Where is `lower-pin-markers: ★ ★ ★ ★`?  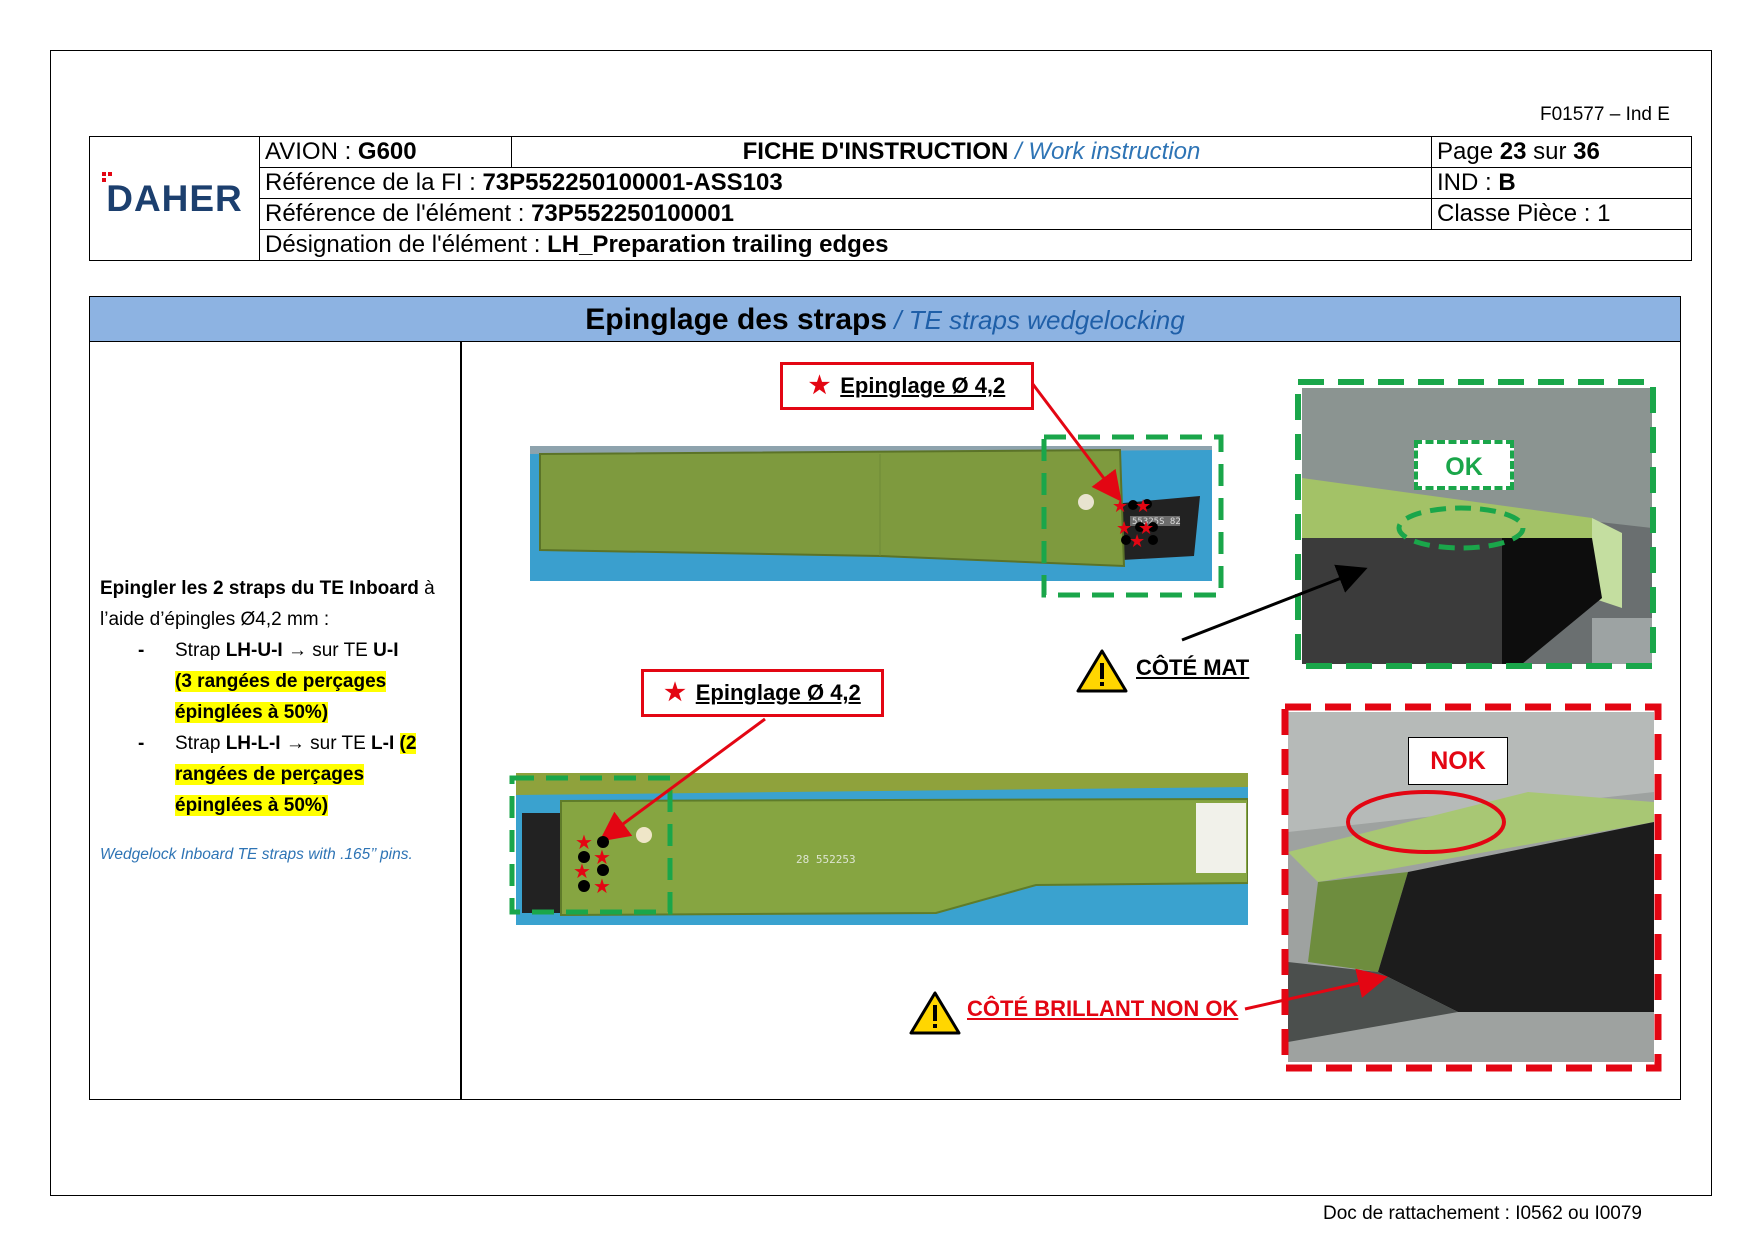 lower-pin-markers: ★ ★ ★ ★ is located at coordinates (592, 864).